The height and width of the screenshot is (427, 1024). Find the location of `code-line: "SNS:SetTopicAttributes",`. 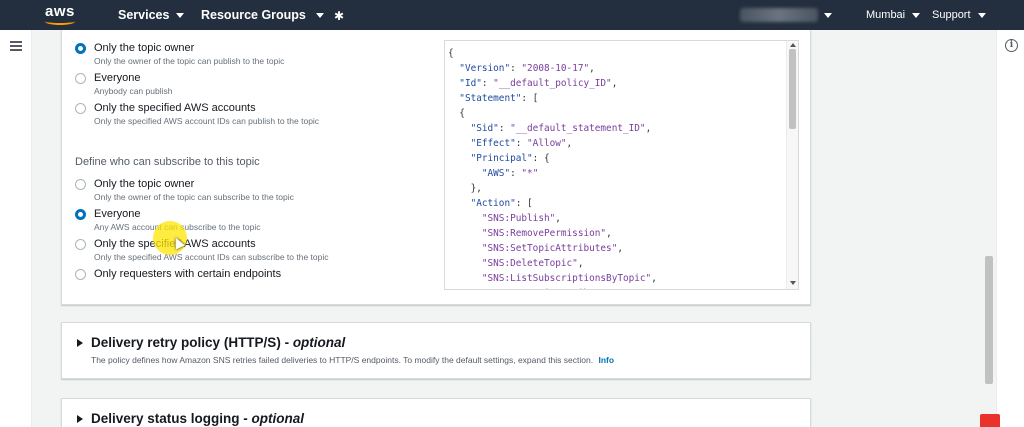

code-line: "SNS:SetTopicAttributes", is located at coordinates (552, 248).